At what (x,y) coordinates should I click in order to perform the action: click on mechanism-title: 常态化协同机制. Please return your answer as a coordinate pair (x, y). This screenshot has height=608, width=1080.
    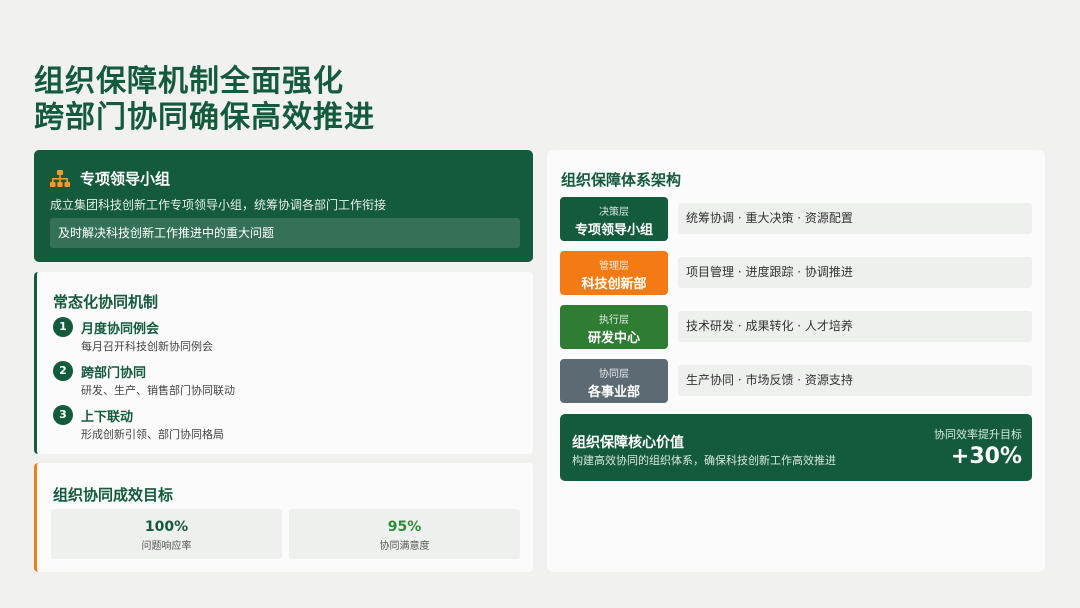
    Looking at the image, I should click on (106, 302).